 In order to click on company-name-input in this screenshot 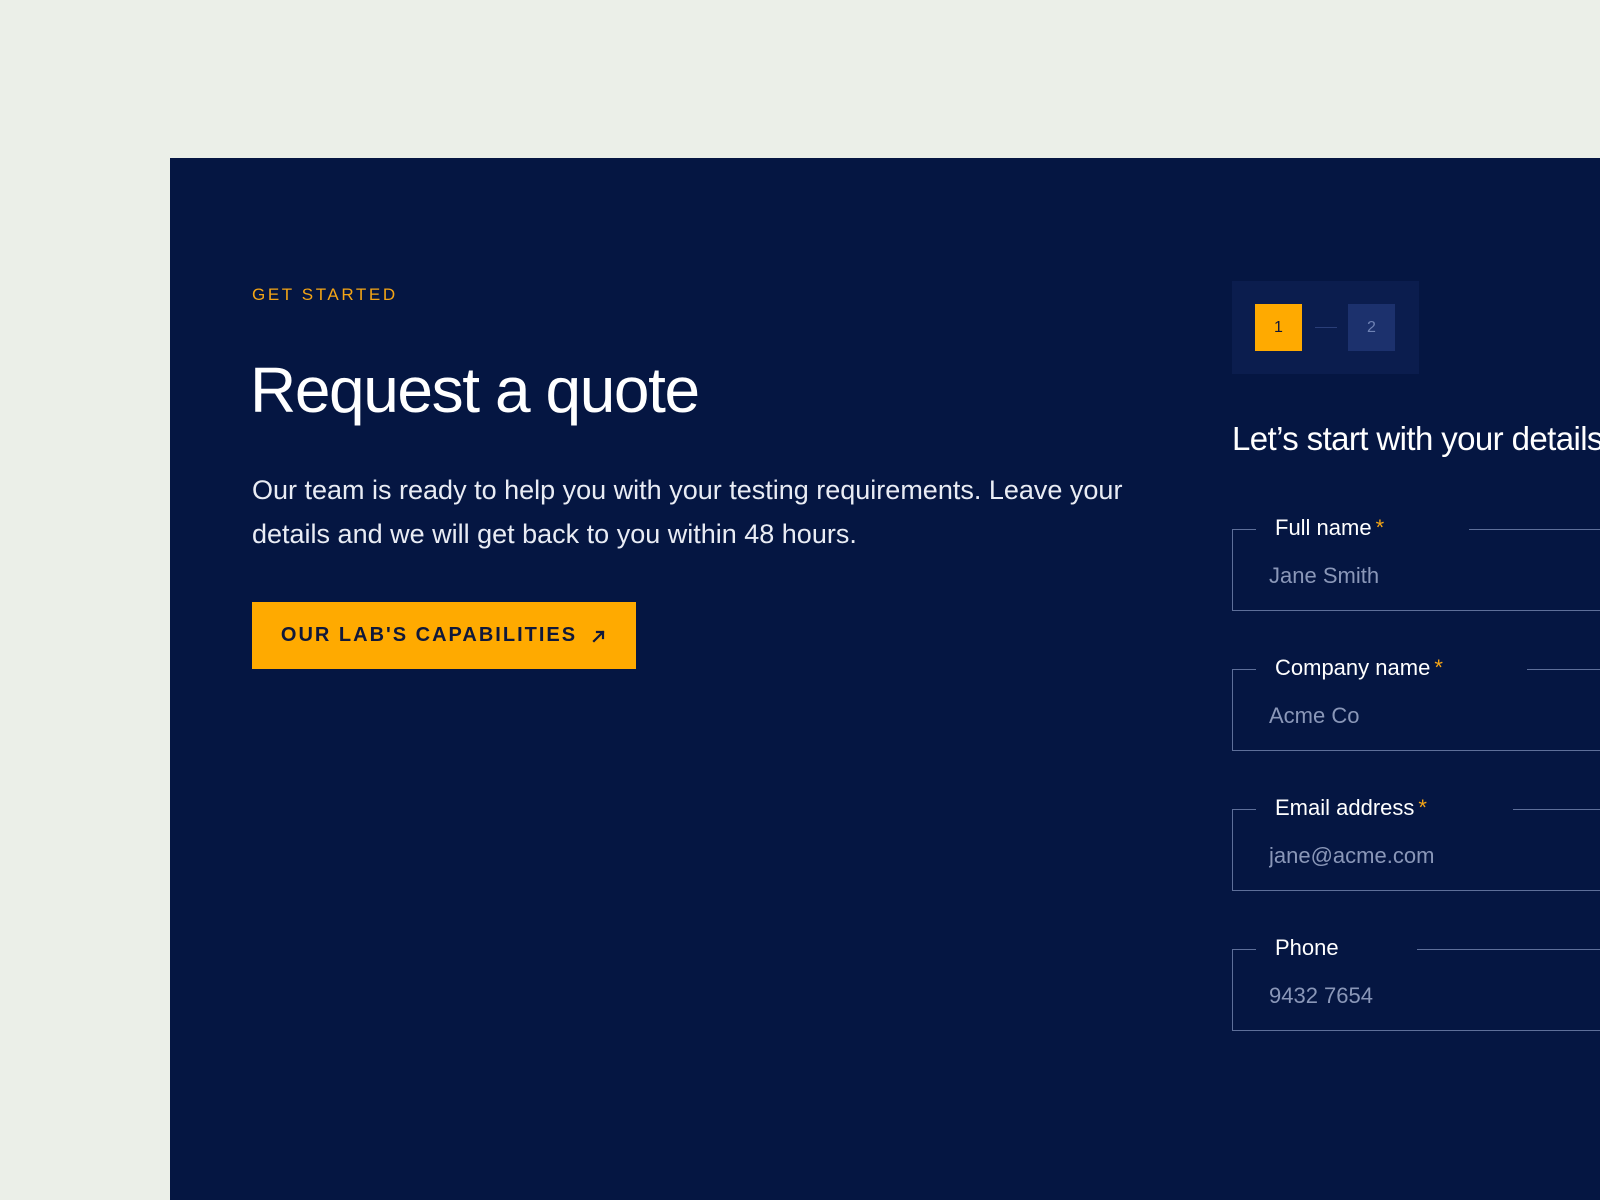, I will do `click(1434, 716)`.